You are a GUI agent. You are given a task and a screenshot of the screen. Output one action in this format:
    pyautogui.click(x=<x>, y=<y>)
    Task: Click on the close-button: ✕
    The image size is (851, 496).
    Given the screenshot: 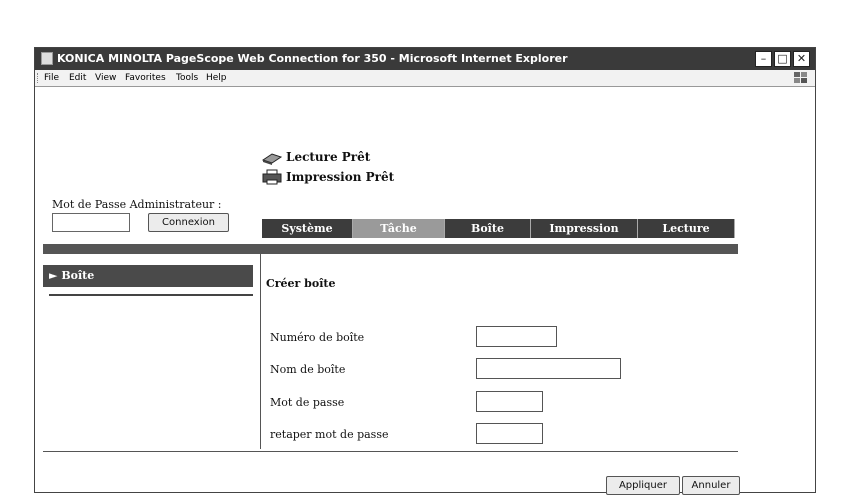 What is the action you would take?
    pyautogui.click(x=801, y=59)
    